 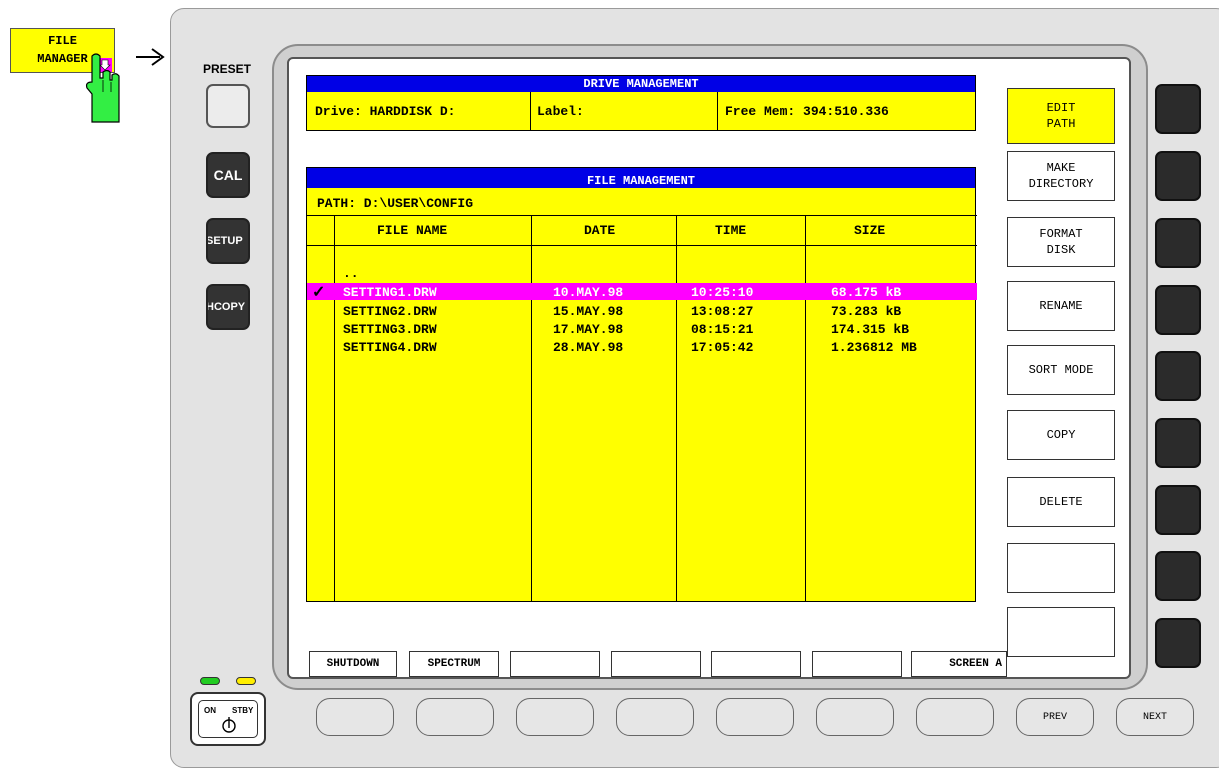 I want to click on screen-a-softkey: SCREEN A, so click(x=959, y=664).